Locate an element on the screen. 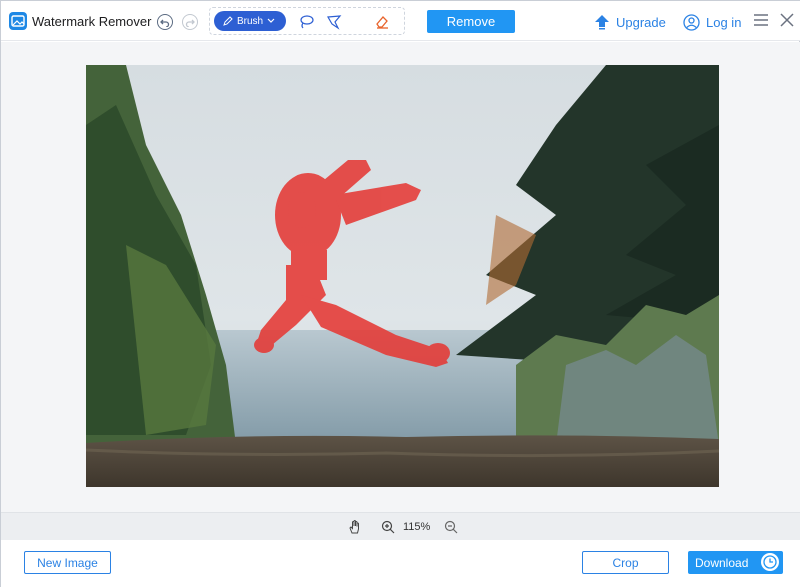  download-button: Download is located at coordinates (735, 562).